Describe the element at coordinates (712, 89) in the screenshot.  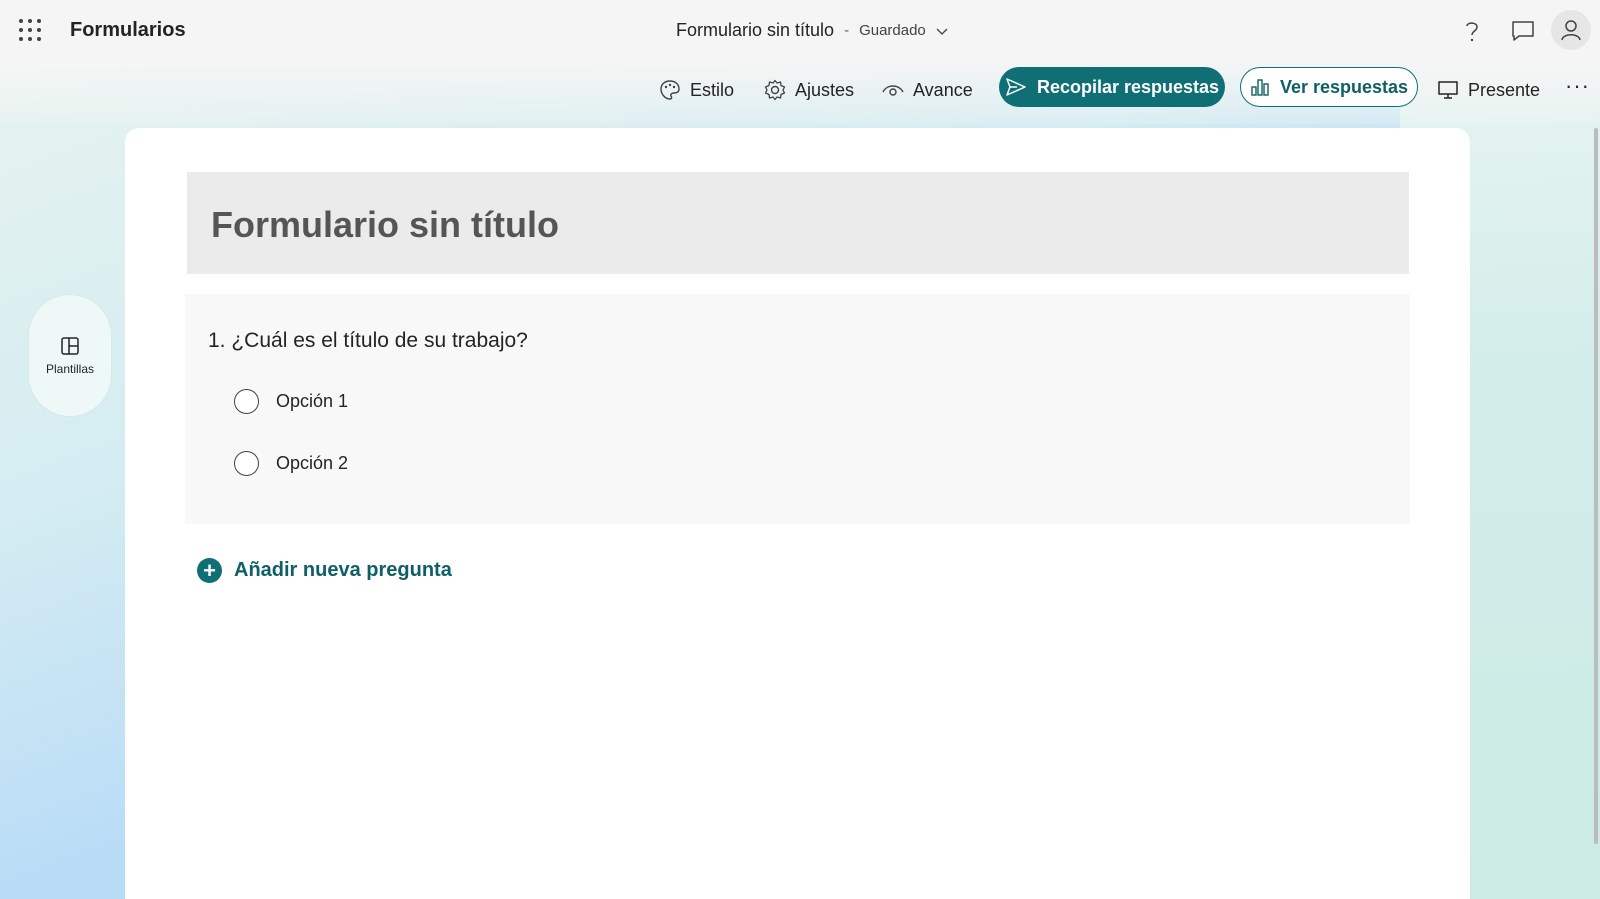
I see `style-label: Estilo` at that location.